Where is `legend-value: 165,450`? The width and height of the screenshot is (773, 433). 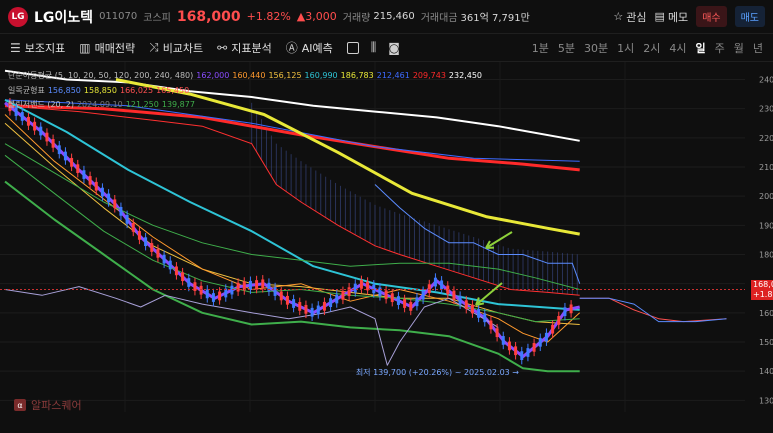
legend-value: 165,450 is located at coordinates (173, 90).